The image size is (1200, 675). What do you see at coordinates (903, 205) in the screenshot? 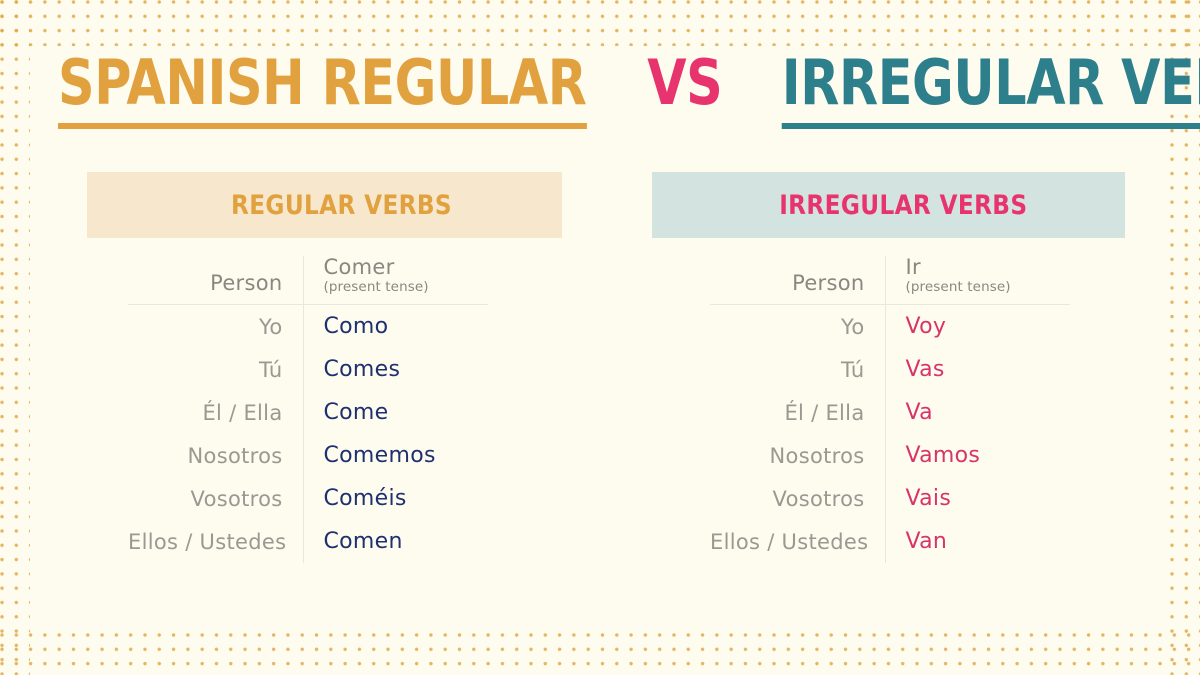
I see `irregular-verbs-header-label: IRREGULAR VERBS` at bounding box center [903, 205].